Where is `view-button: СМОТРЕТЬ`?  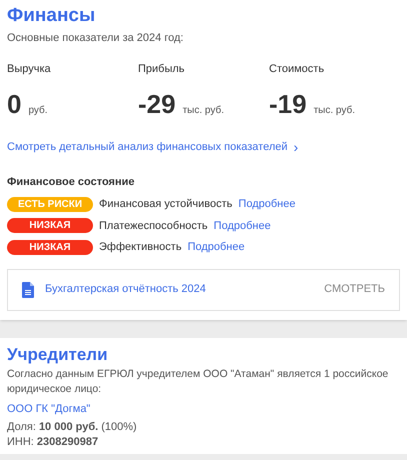 view-button: СМОТРЕТЬ is located at coordinates (354, 289).